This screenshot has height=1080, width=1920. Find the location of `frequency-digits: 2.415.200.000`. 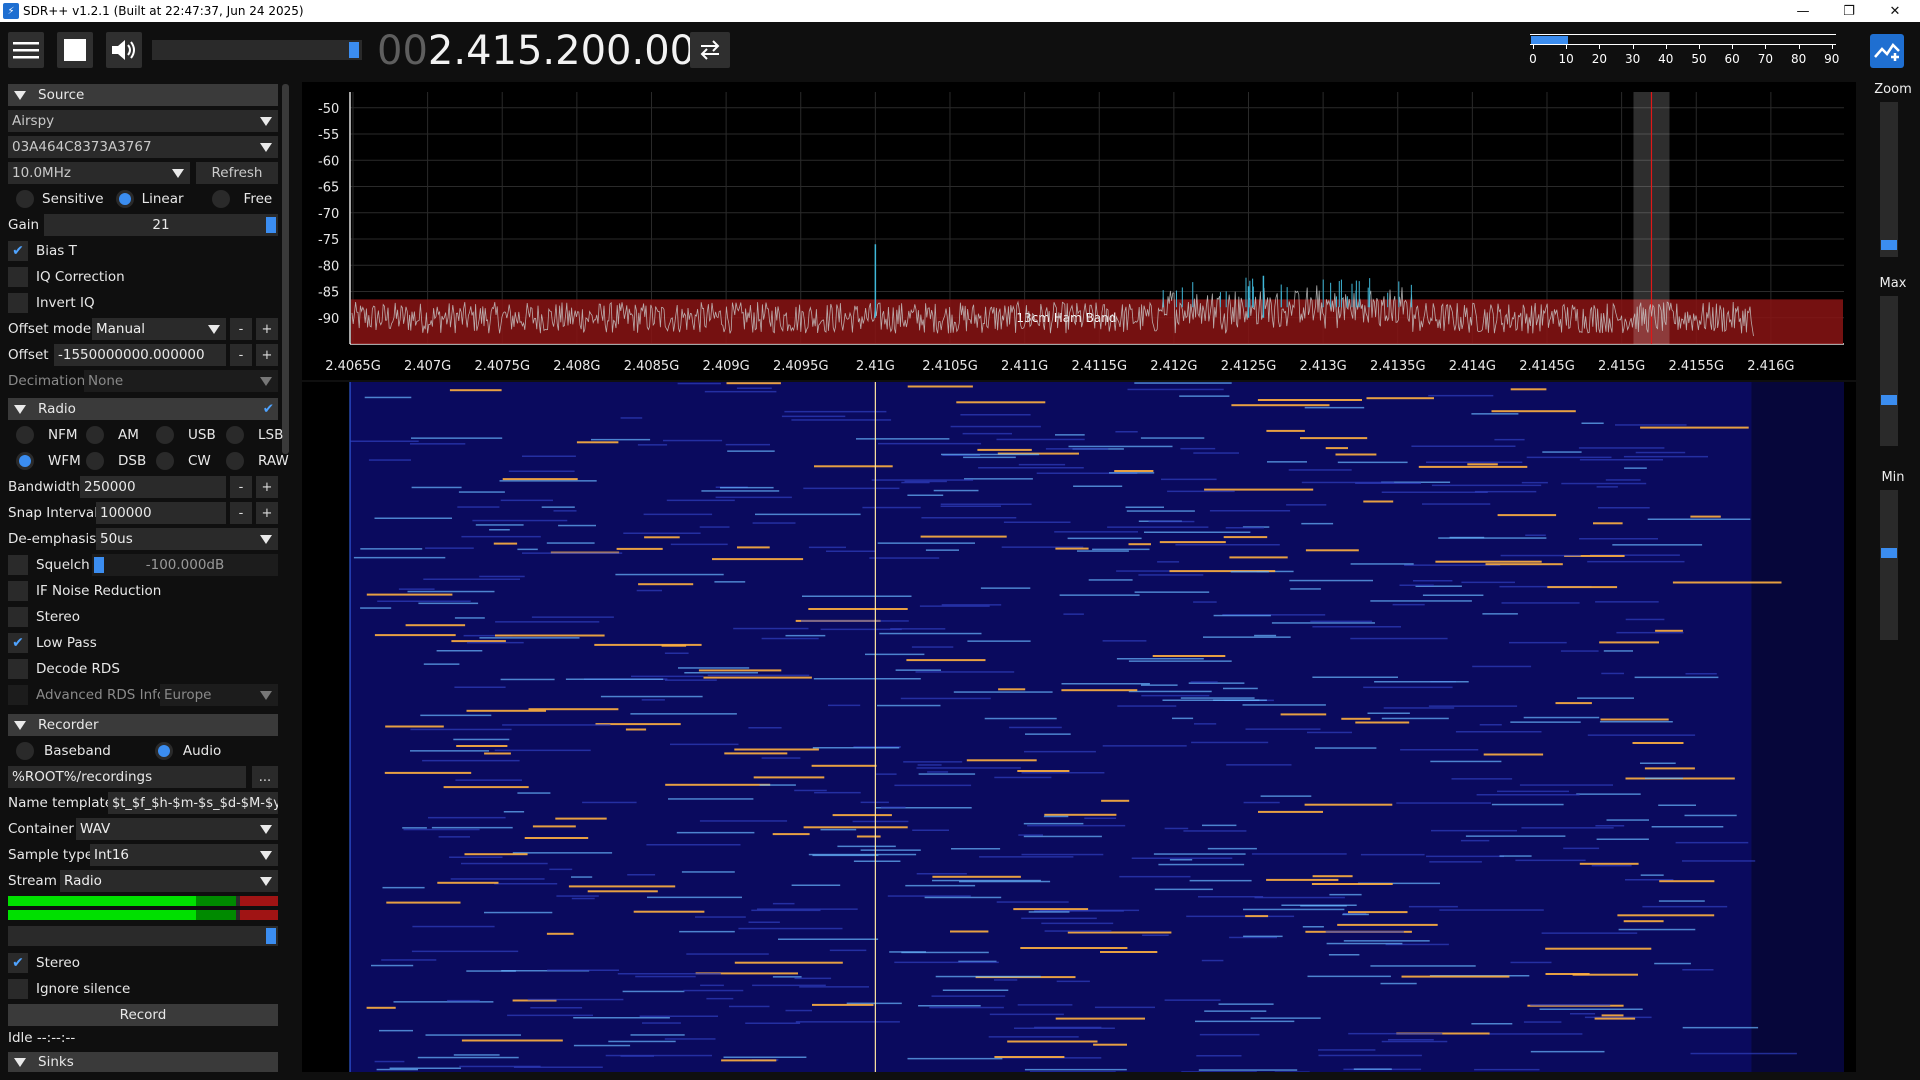

frequency-digits: 2.415.200.000 is located at coordinates (574, 51).